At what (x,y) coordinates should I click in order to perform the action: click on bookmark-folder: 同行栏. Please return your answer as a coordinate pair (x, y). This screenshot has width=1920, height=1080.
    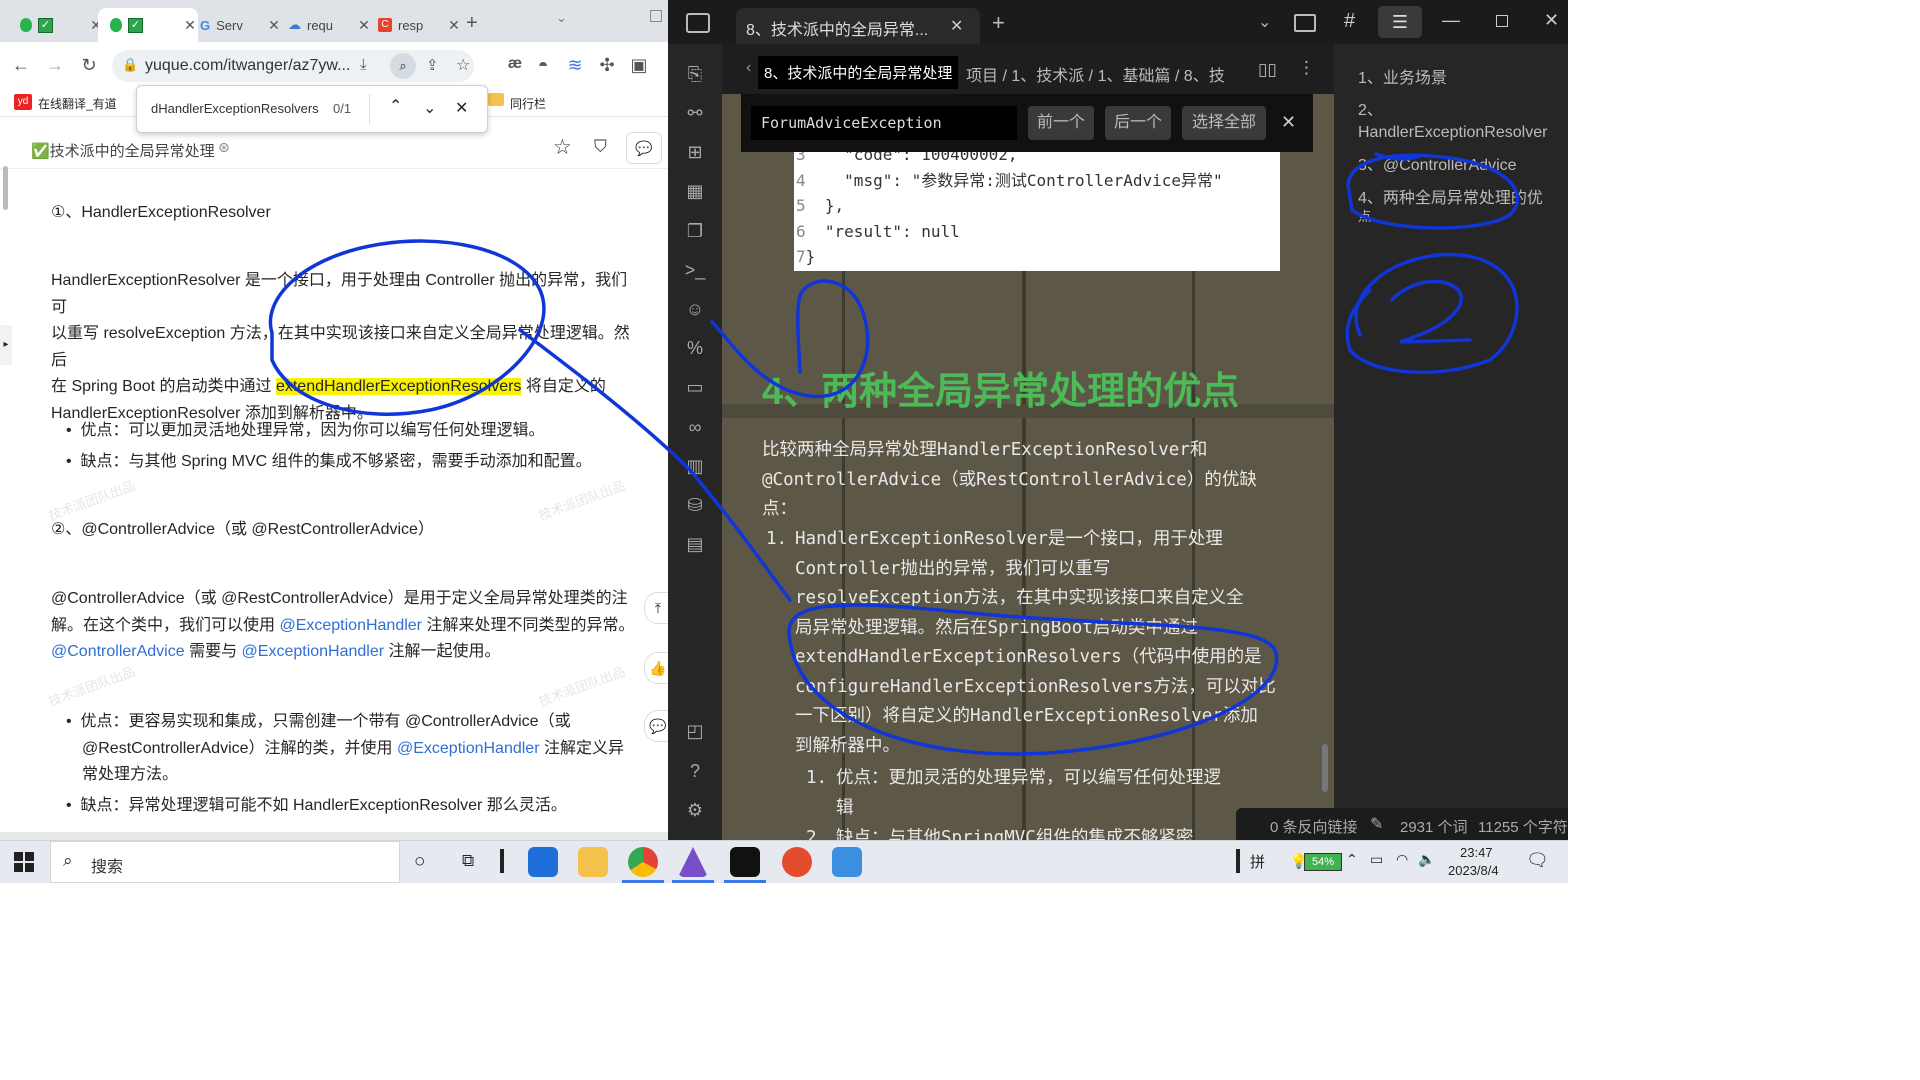
    Looking at the image, I should click on (528, 103).